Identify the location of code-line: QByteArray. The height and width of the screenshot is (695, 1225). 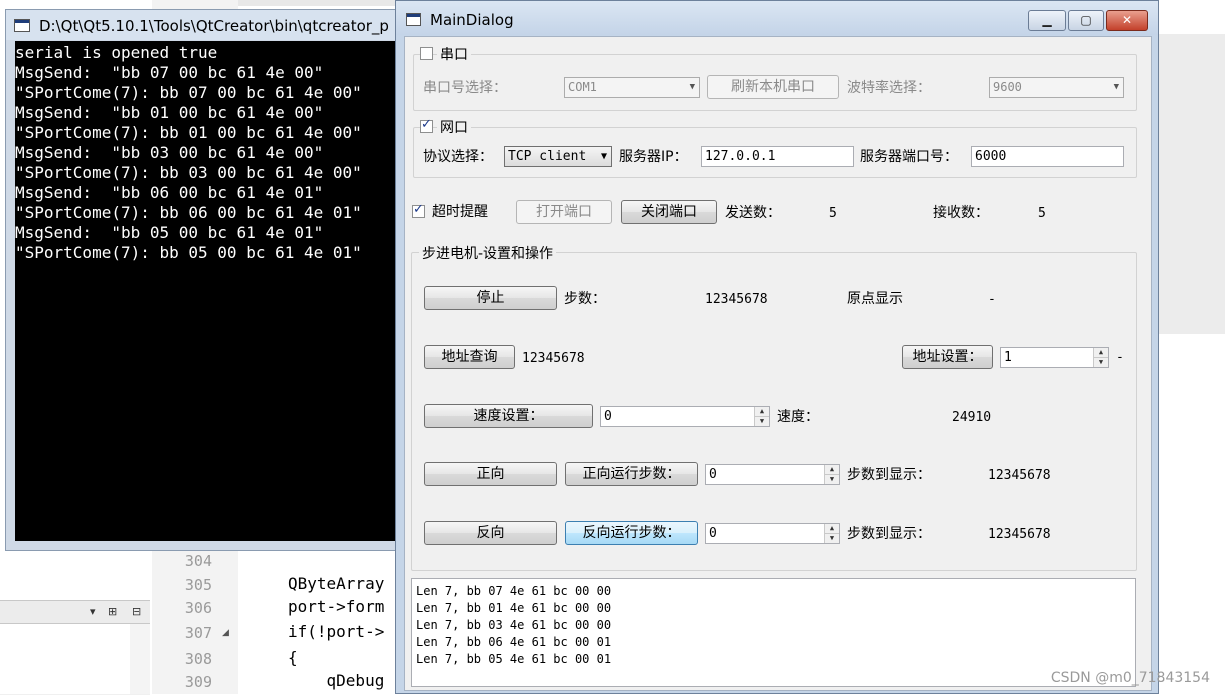
(336, 583).